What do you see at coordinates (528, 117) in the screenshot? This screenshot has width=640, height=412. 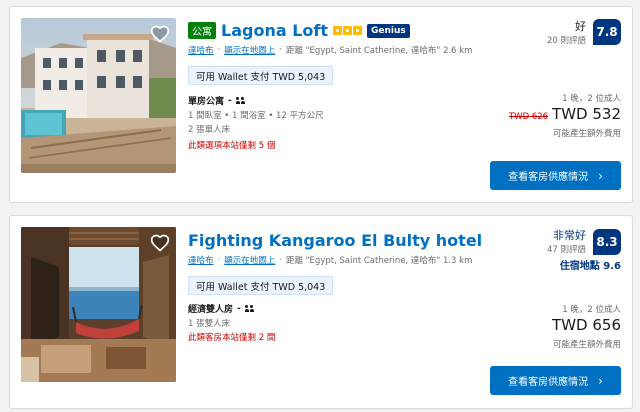 I see `original-price: TWD 626` at bounding box center [528, 117].